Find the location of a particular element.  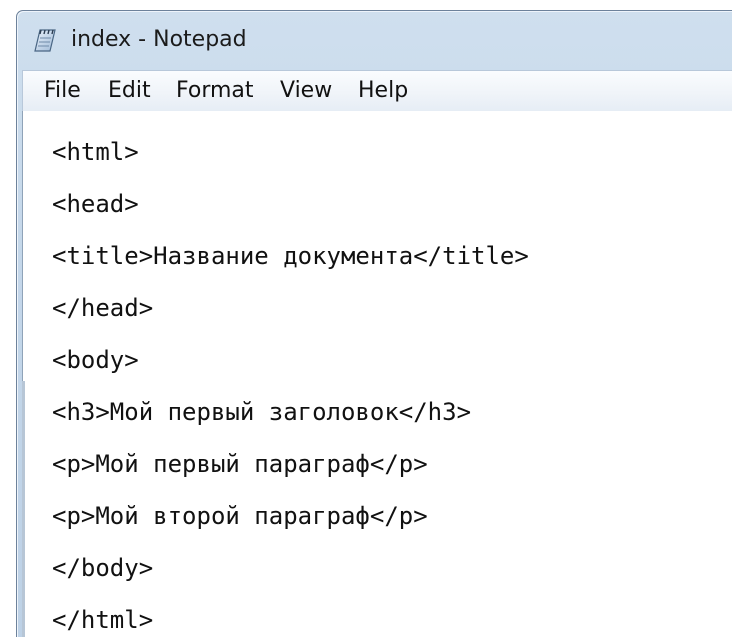

code-line: <p>Мой второй параграф</p> is located at coordinates (240, 516).